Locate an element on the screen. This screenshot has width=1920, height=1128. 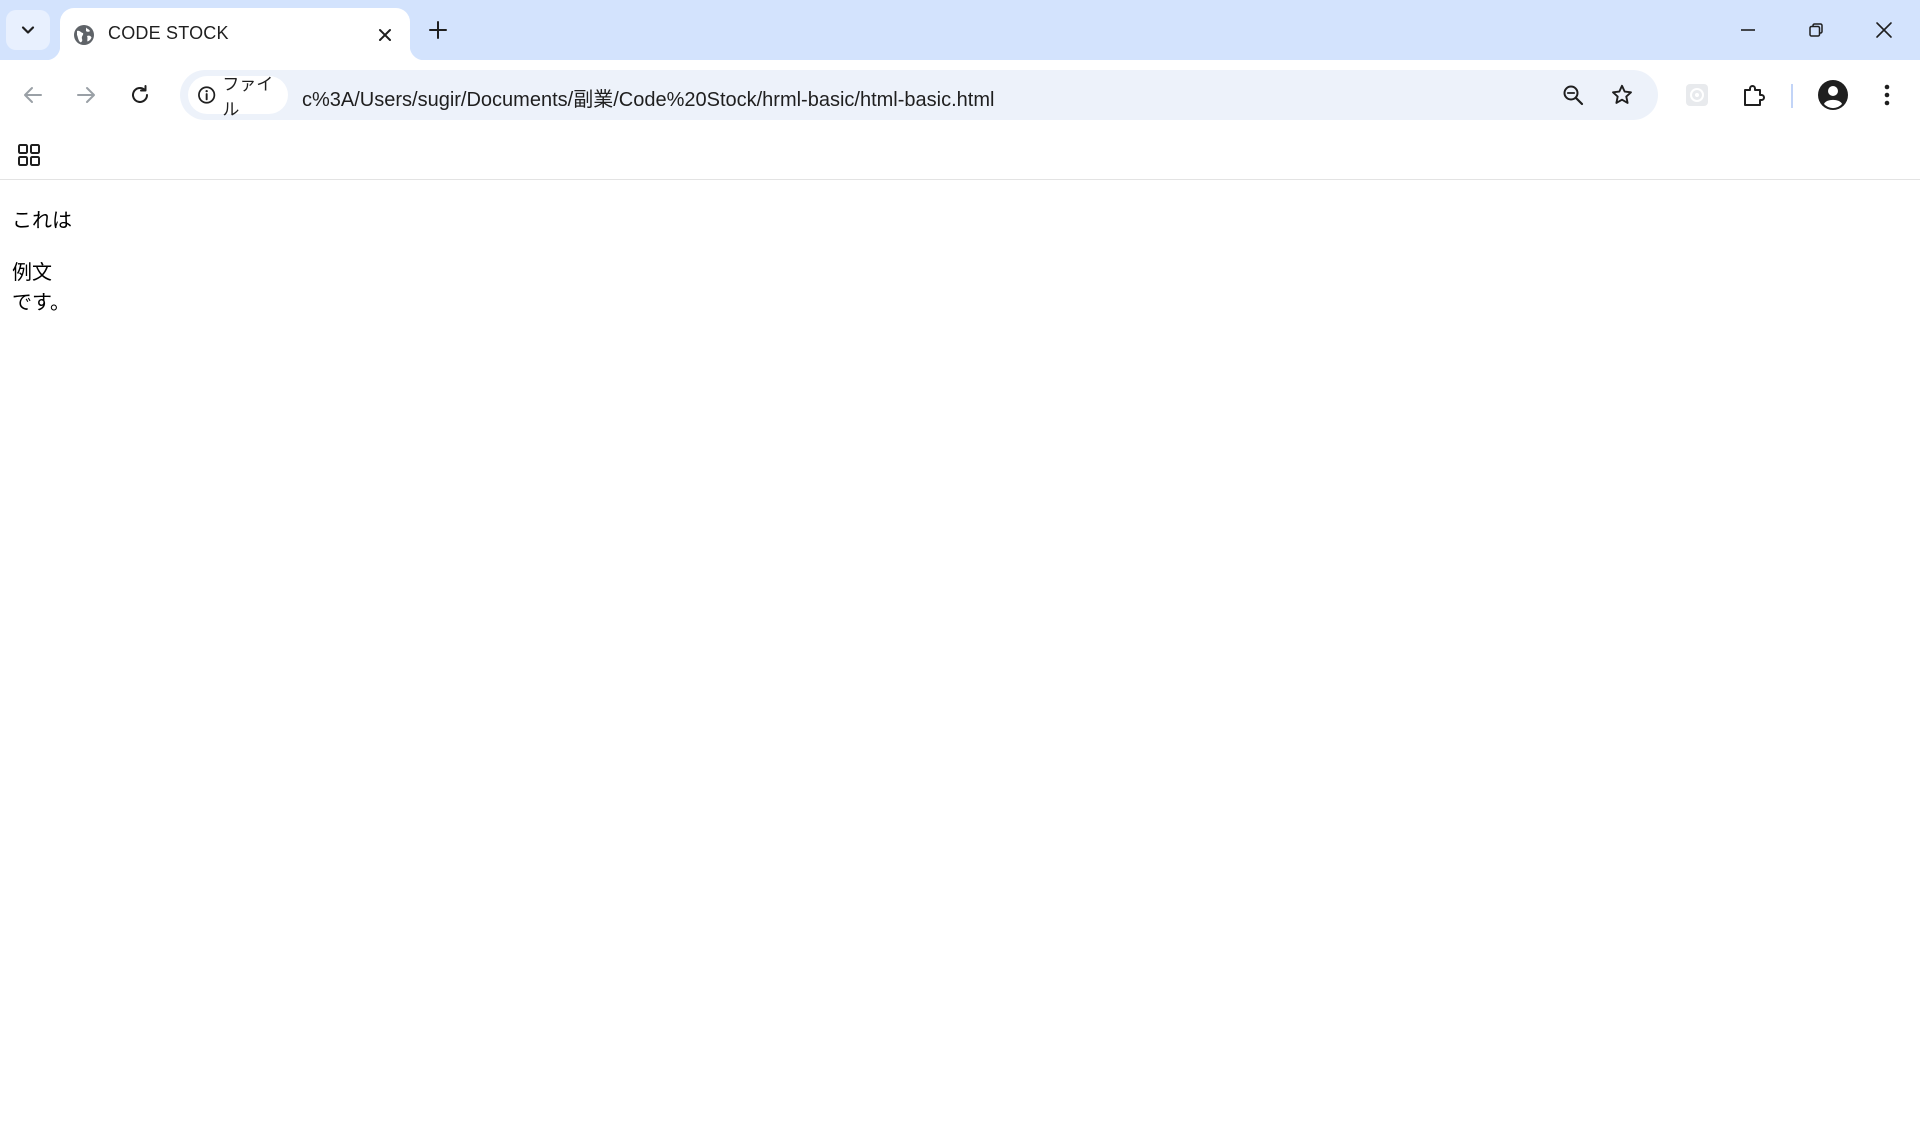
extension-app-icon is located at coordinates (1697, 95).